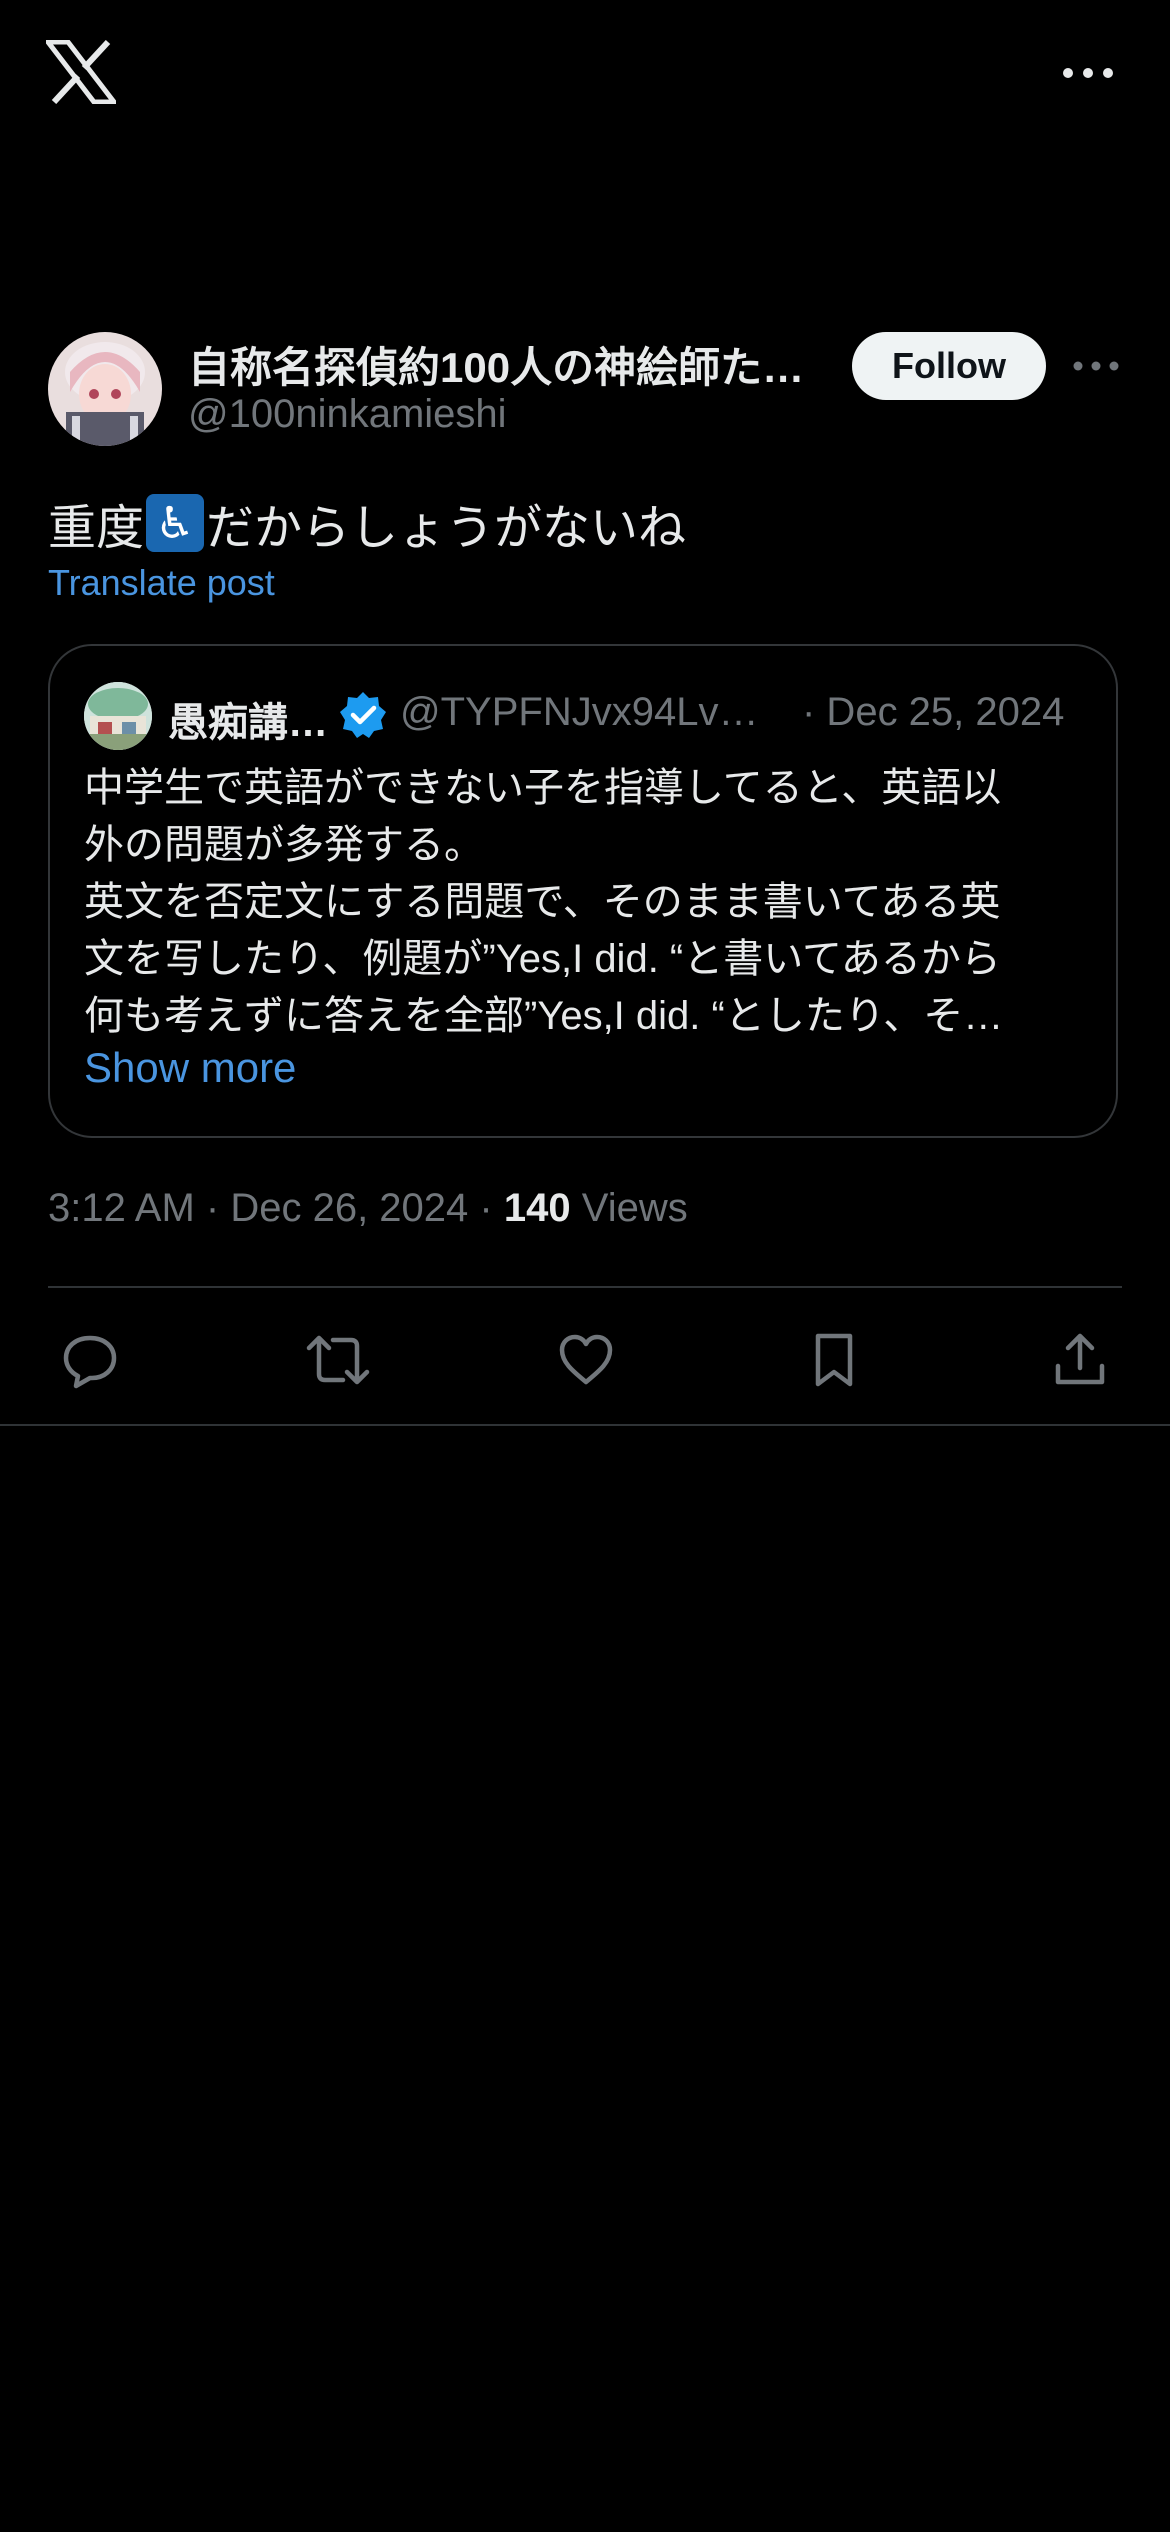 This screenshot has height=2532, width=1170. Describe the element at coordinates (96, 528) in the screenshot. I see `post-text-before: 重度` at that location.